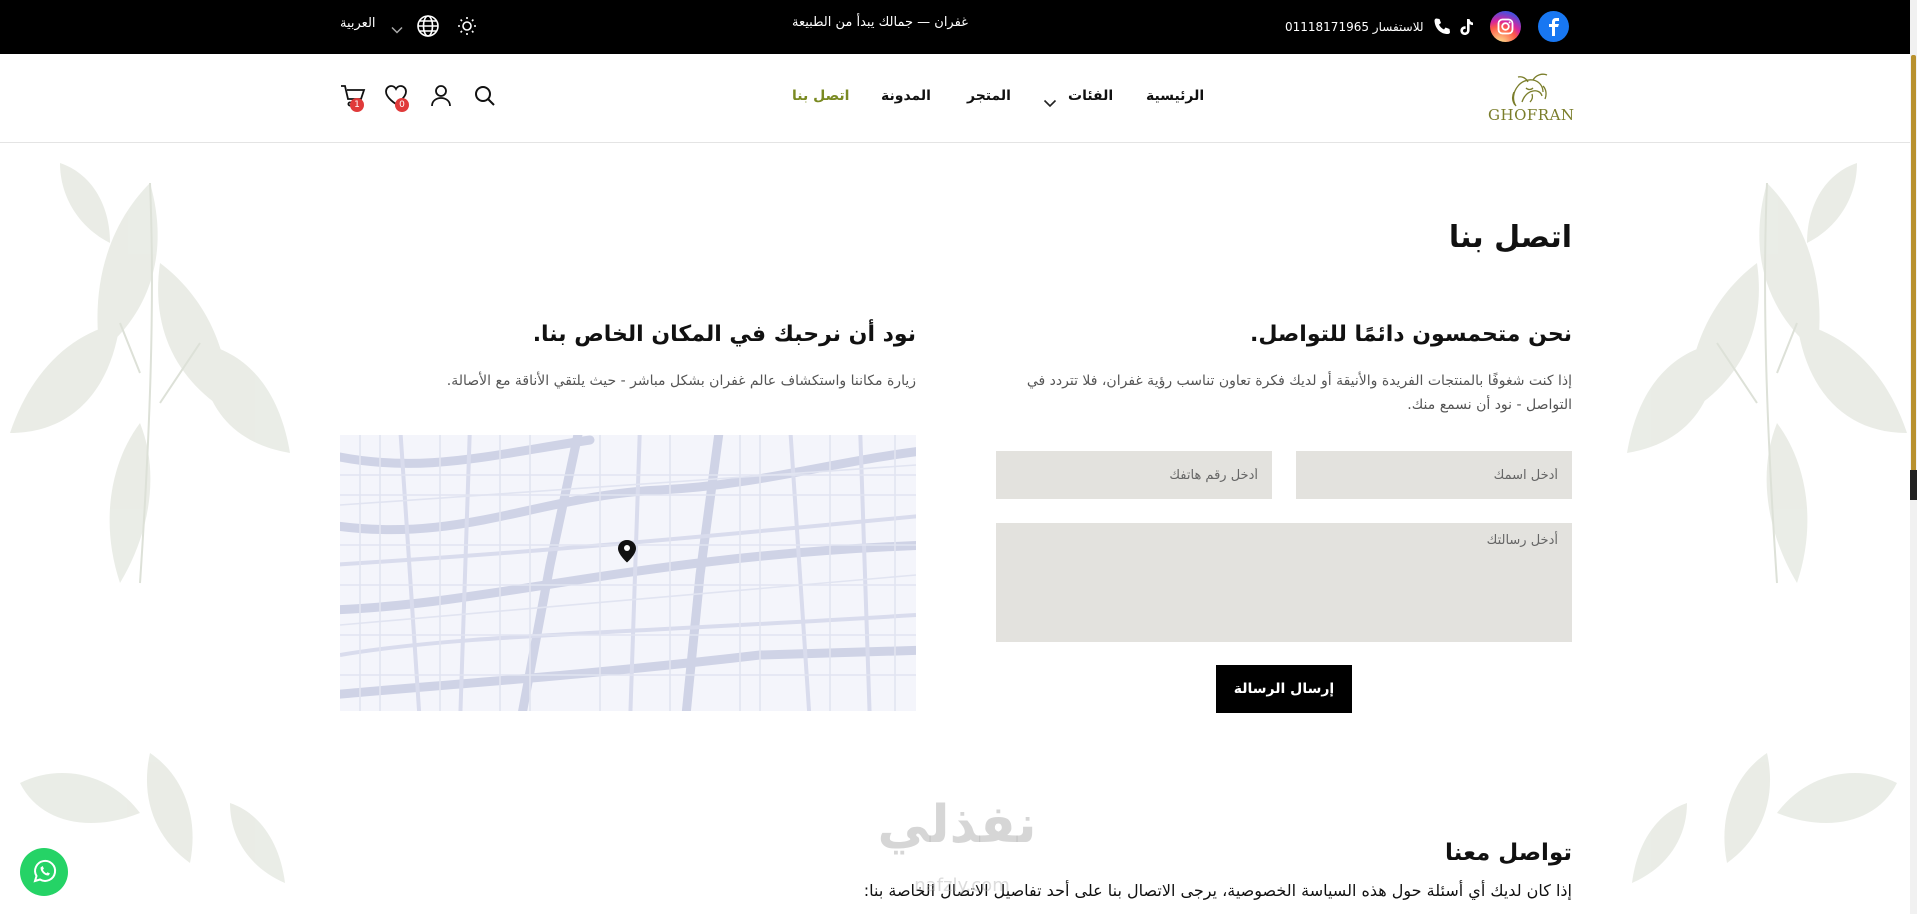  Describe the element at coordinates (820, 96) in the screenshot. I see `nav-contact: اتصل بنا` at that location.